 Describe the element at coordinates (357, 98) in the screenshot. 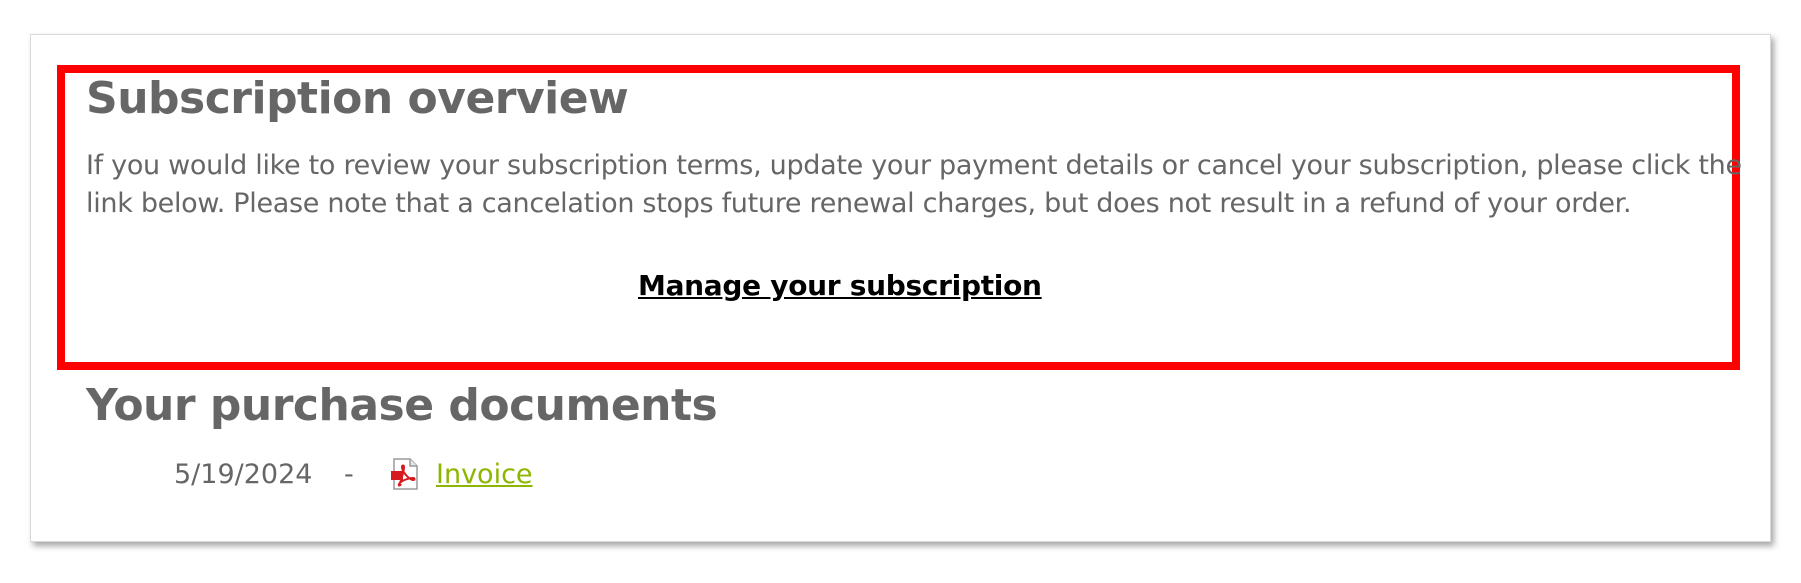

I see `subscription-overview-title: Subscription overview` at that location.